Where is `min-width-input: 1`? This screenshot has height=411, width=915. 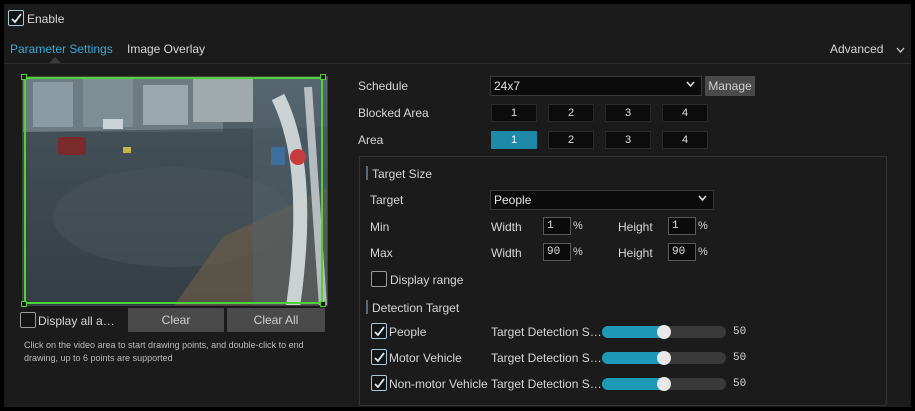
min-width-input: 1 is located at coordinates (557, 226).